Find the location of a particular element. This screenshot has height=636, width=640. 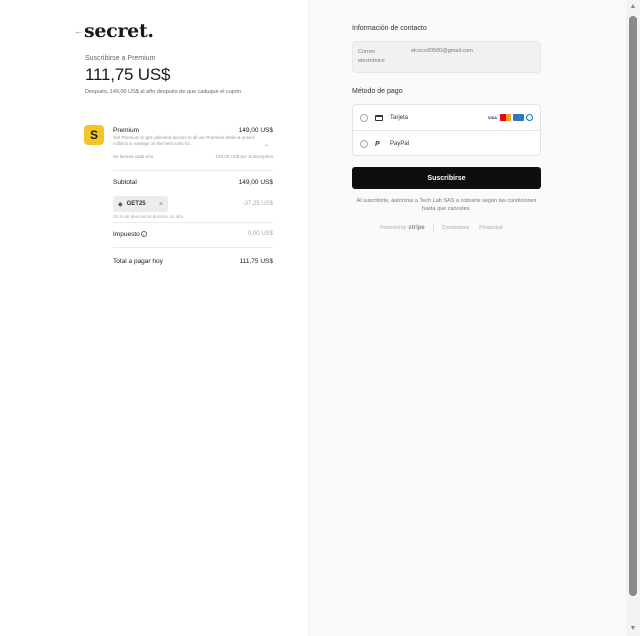

payment-method-list: Tarjeta VISA P PayPal is located at coordinates (446, 130).